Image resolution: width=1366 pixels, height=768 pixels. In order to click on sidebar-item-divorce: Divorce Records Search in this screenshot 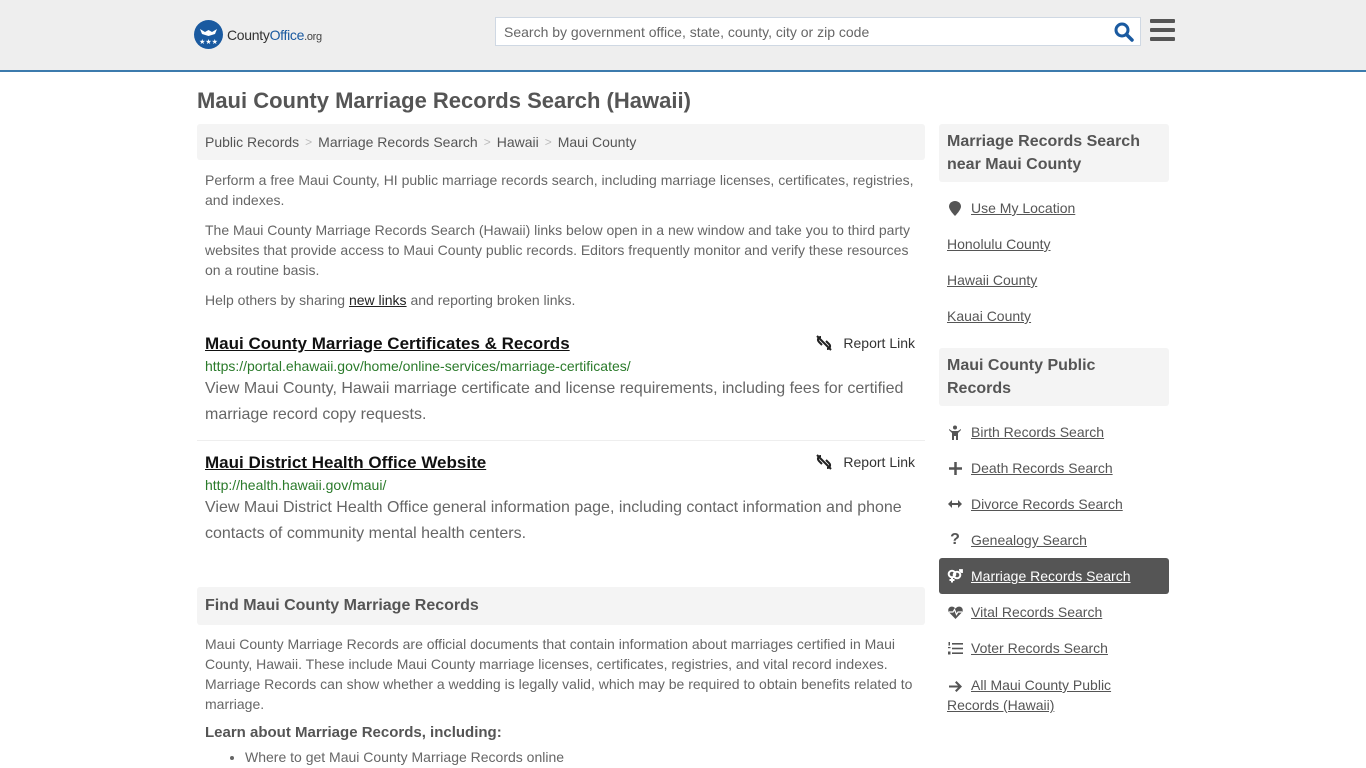, I will do `click(1054, 504)`.